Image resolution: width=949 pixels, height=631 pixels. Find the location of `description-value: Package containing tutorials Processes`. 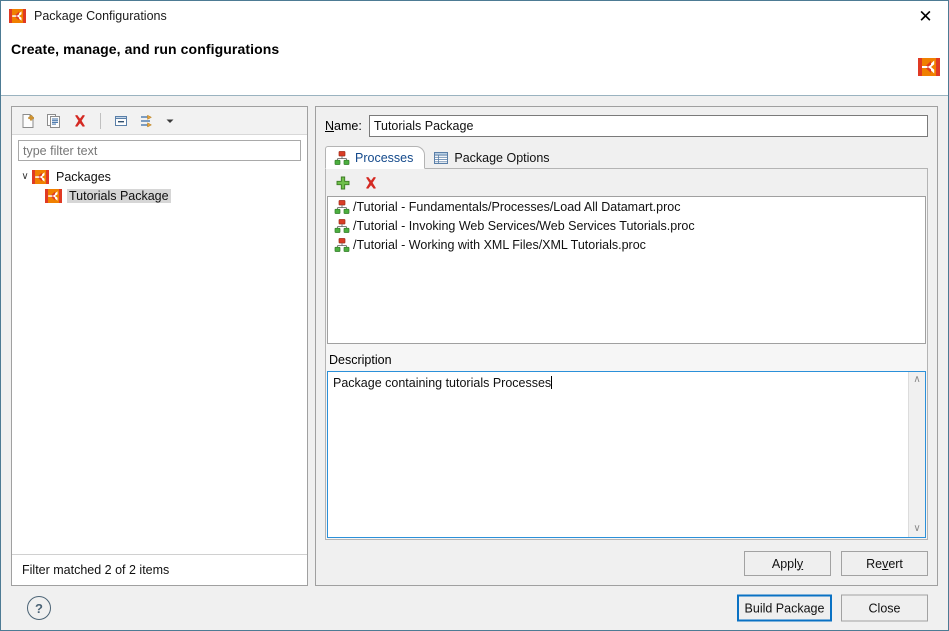

description-value: Package containing tutorials Processes is located at coordinates (442, 383).